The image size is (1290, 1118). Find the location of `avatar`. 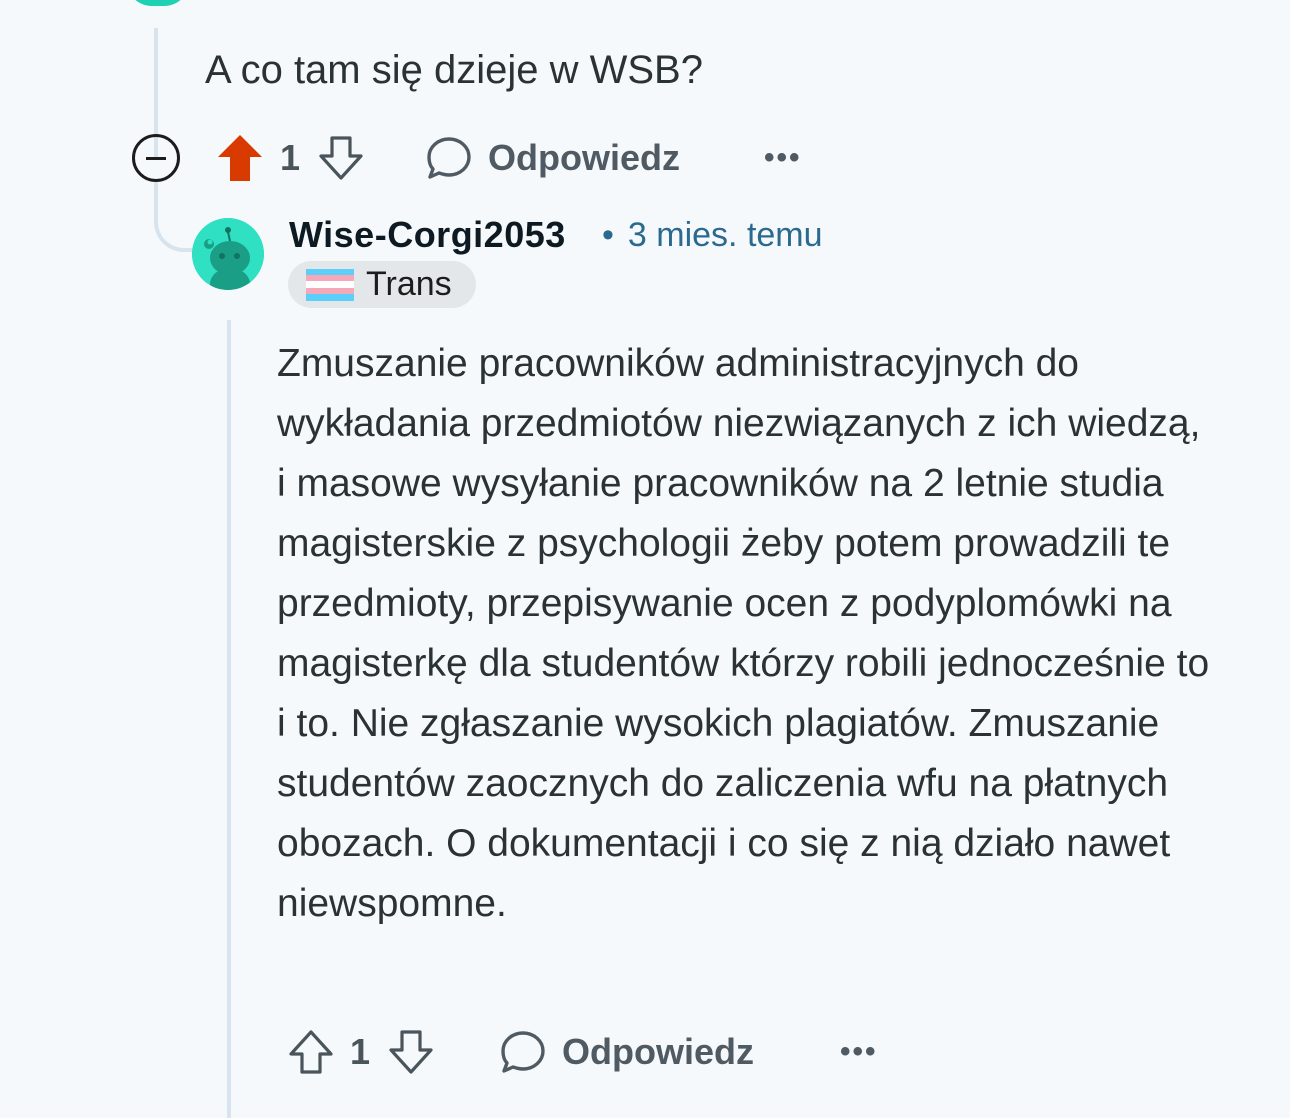

avatar is located at coordinates (228, 254).